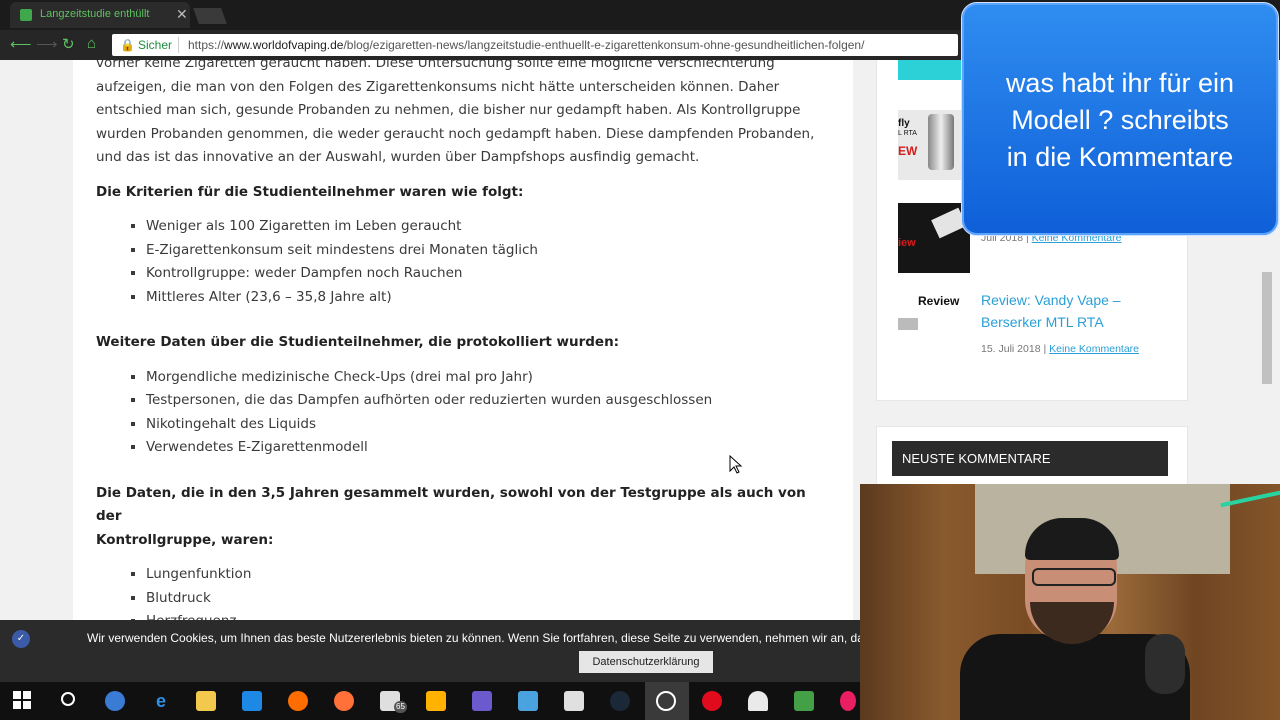 The width and height of the screenshot is (1280, 720). Describe the element at coordinates (68, 44) in the screenshot. I see `reload-icon: ↻` at that location.